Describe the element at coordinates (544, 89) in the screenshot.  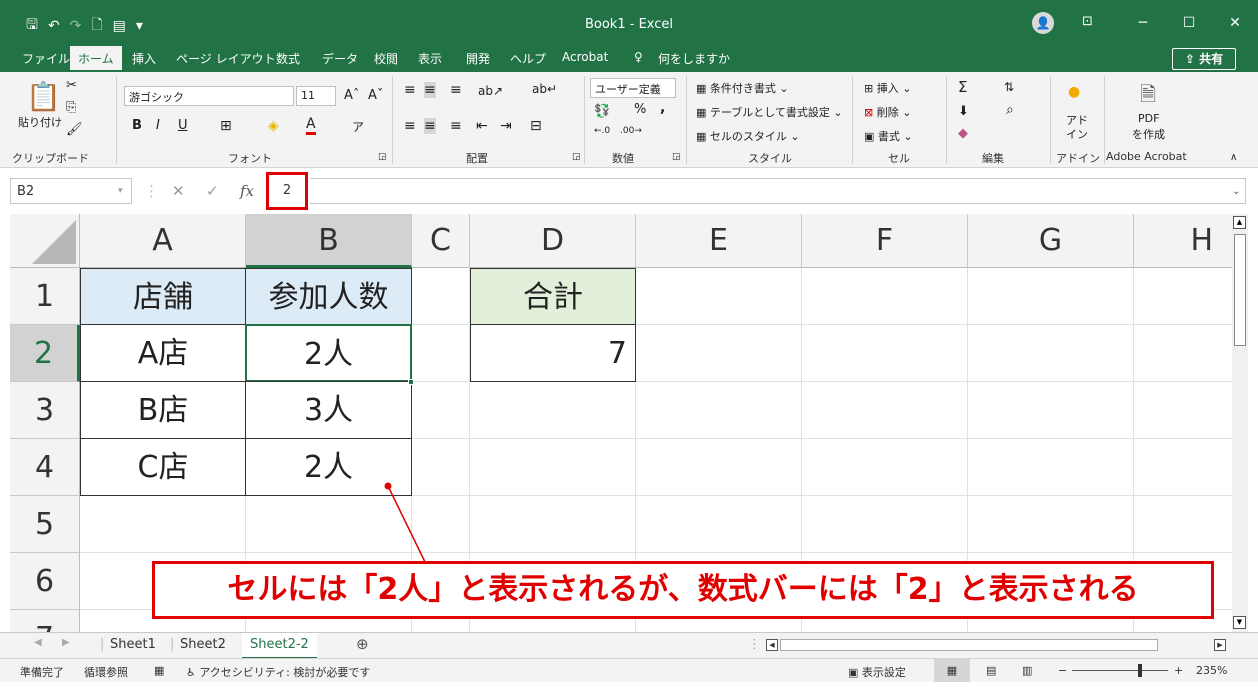
I see `wrap-text-icon: ab↵` at that location.